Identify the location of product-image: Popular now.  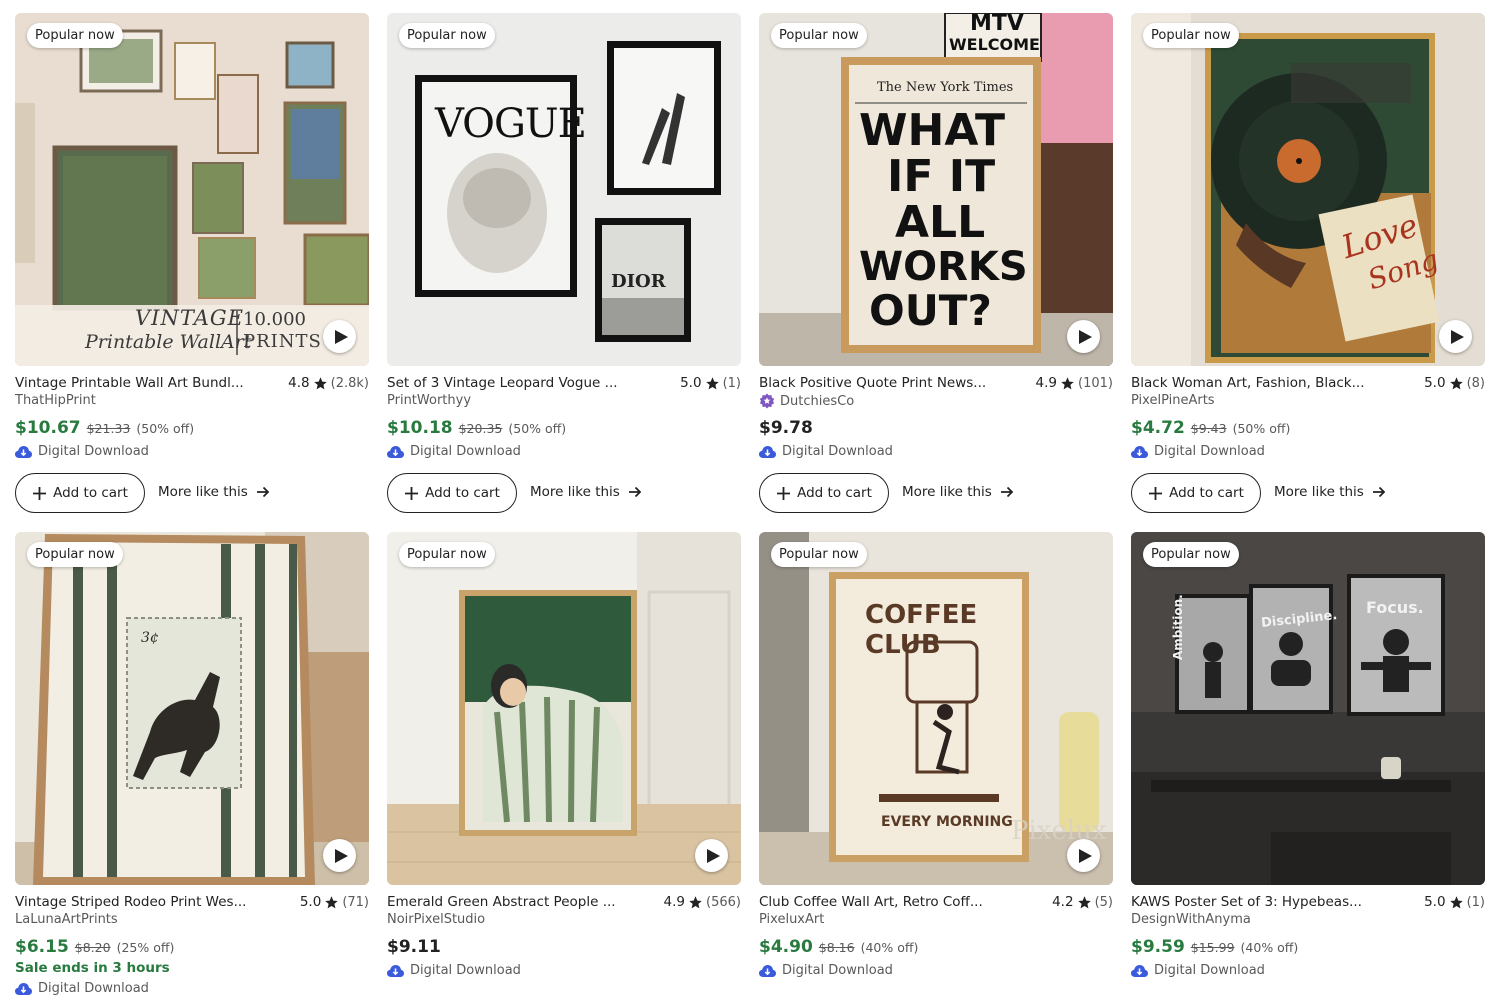
(564, 708).